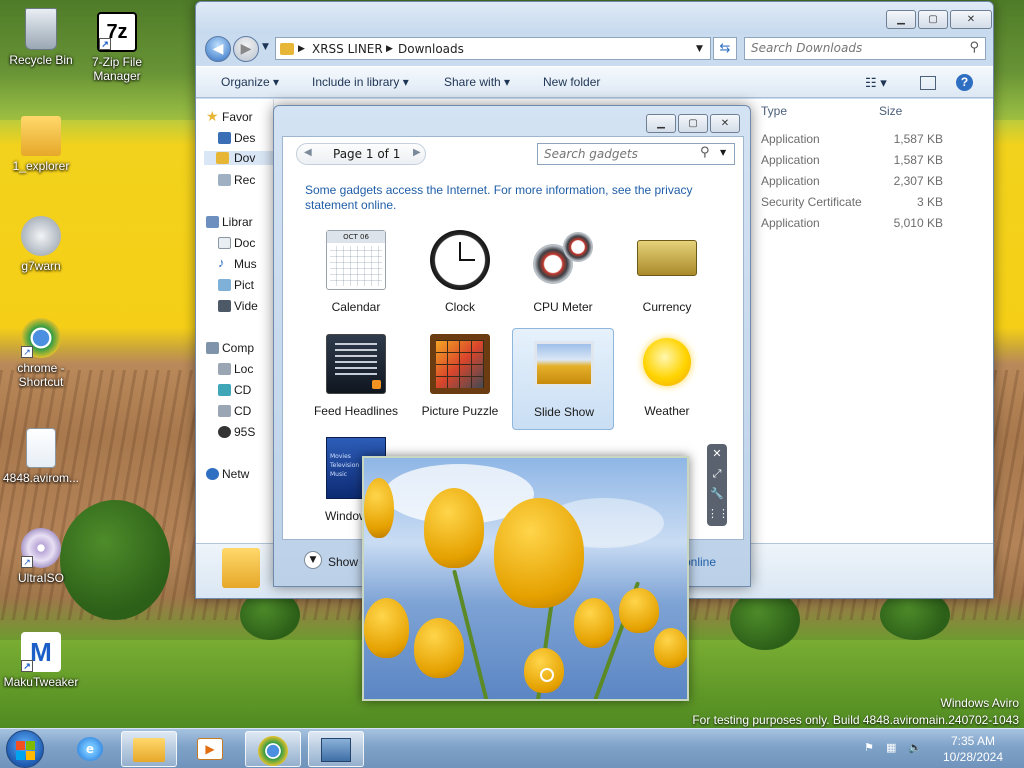 Image resolution: width=1024 pixels, height=768 pixels. Describe the element at coordinates (41, 144) in the screenshot. I see `desktop-icon-explorer: 1_explorer` at that location.